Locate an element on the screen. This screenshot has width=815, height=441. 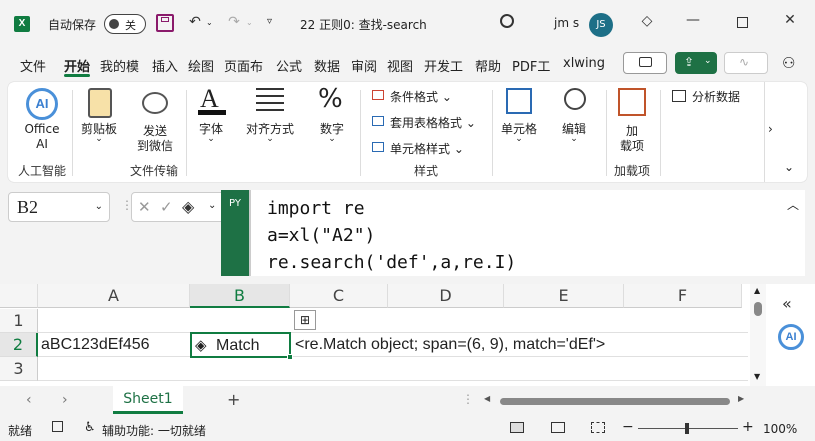
tab-my-templates: 我的模 is located at coordinates (119, 65).